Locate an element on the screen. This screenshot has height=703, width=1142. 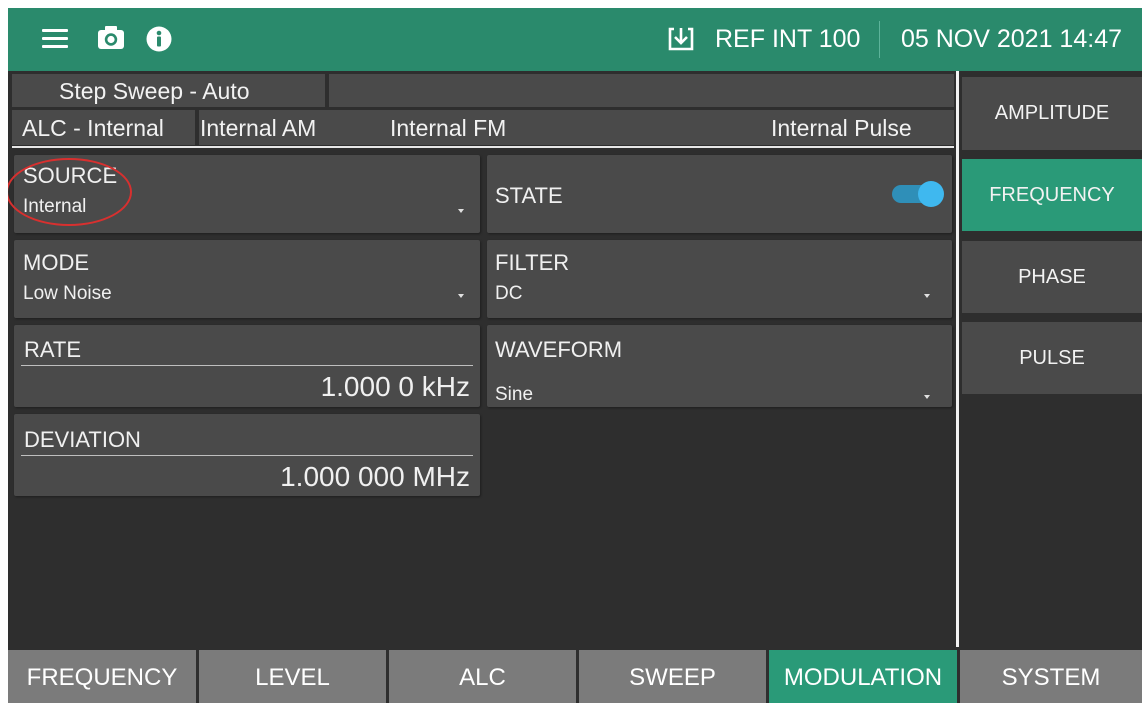
tab-label: FREQUENCY is located at coordinates (102, 677).